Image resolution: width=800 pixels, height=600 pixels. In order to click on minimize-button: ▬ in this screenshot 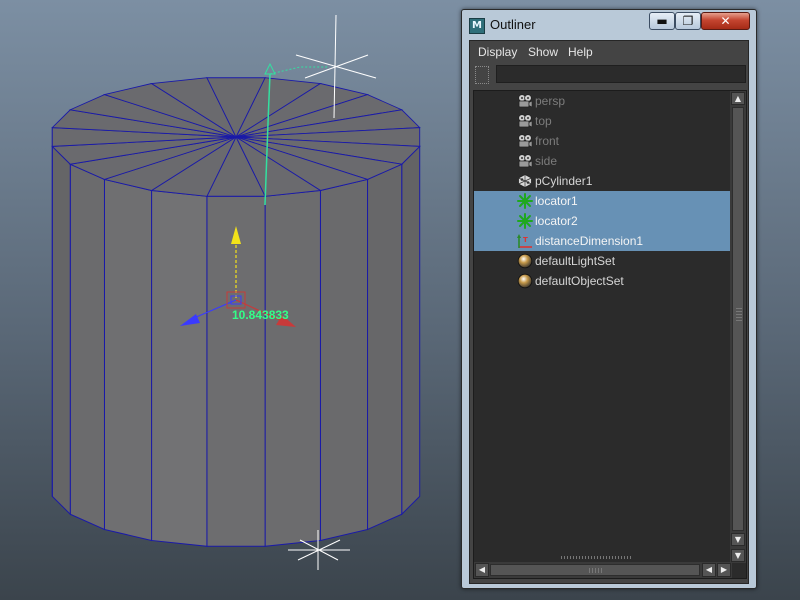, I will do `click(662, 21)`.